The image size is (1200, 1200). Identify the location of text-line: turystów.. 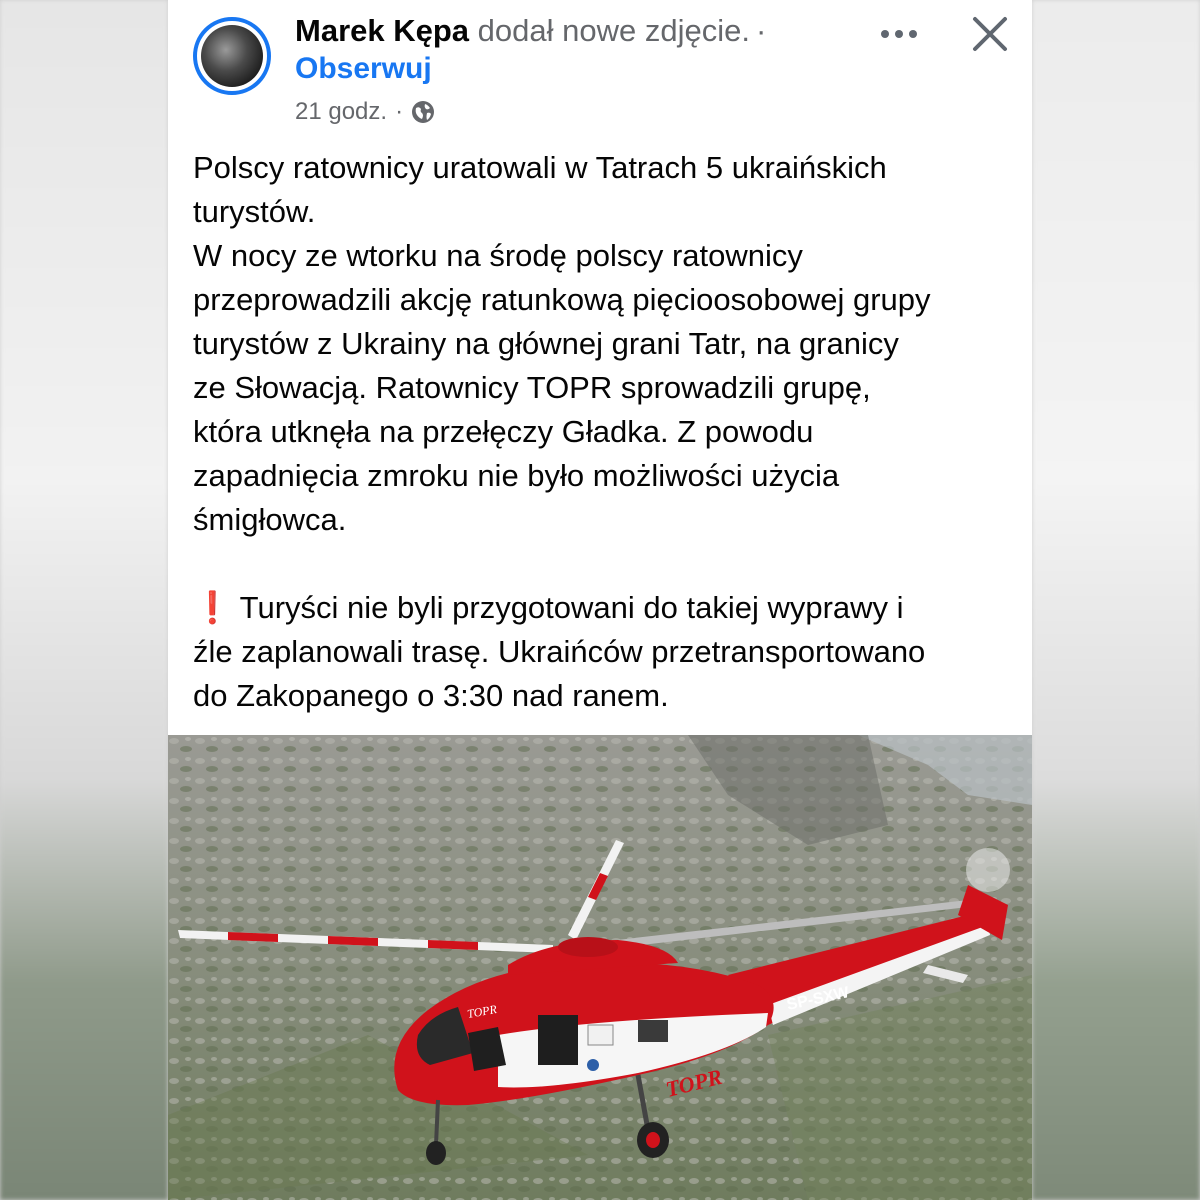
(254, 211).